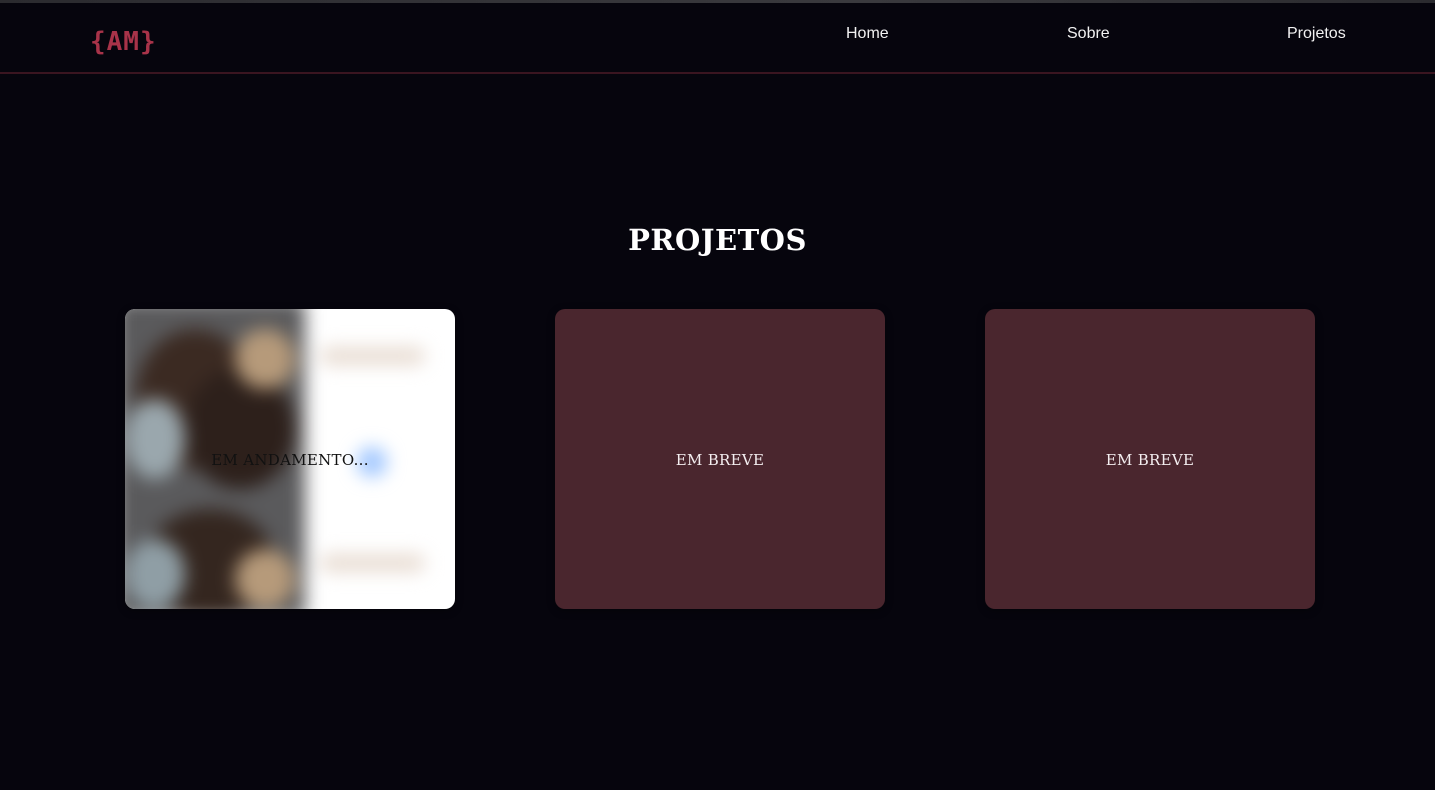  What do you see at coordinates (1316, 34) in the screenshot?
I see `nav-link-projetos: Projetos` at bounding box center [1316, 34].